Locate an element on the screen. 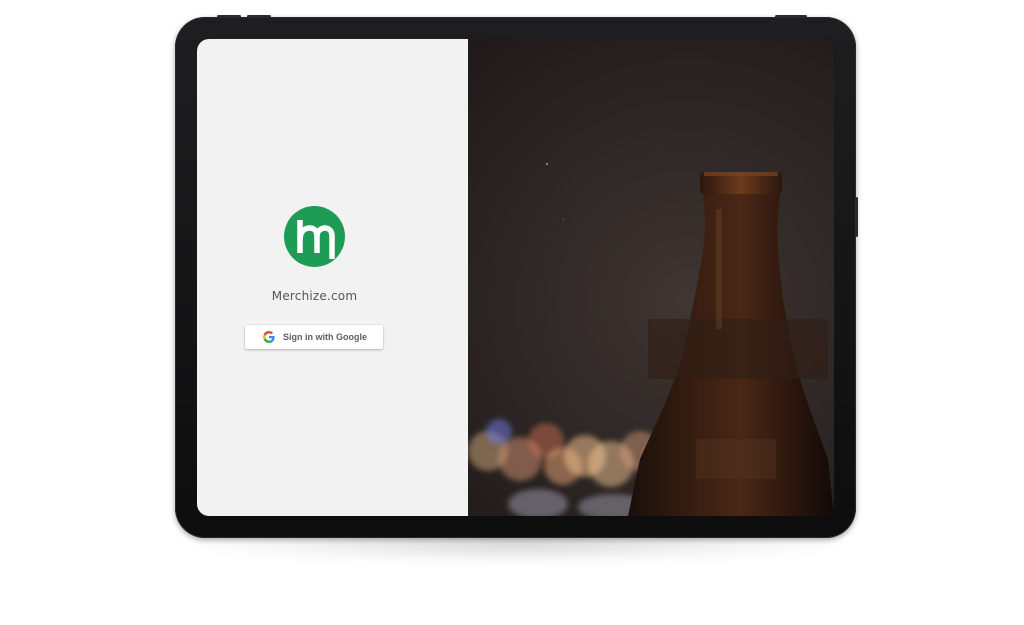 The image size is (1024, 625). merchize-logo-icon is located at coordinates (314, 236).